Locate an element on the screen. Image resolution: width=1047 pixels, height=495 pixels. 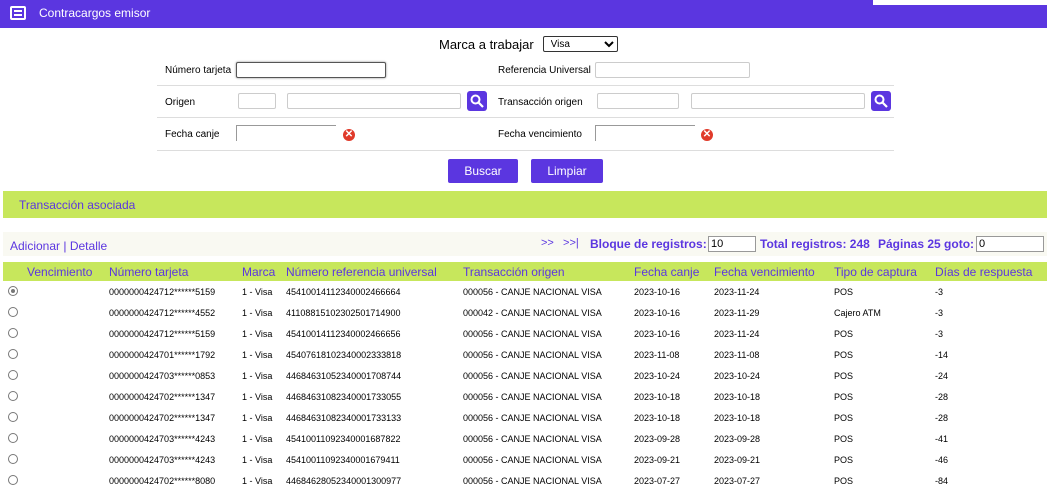
col-tipo-captura: Tipo de captura is located at coordinates (875, 272).